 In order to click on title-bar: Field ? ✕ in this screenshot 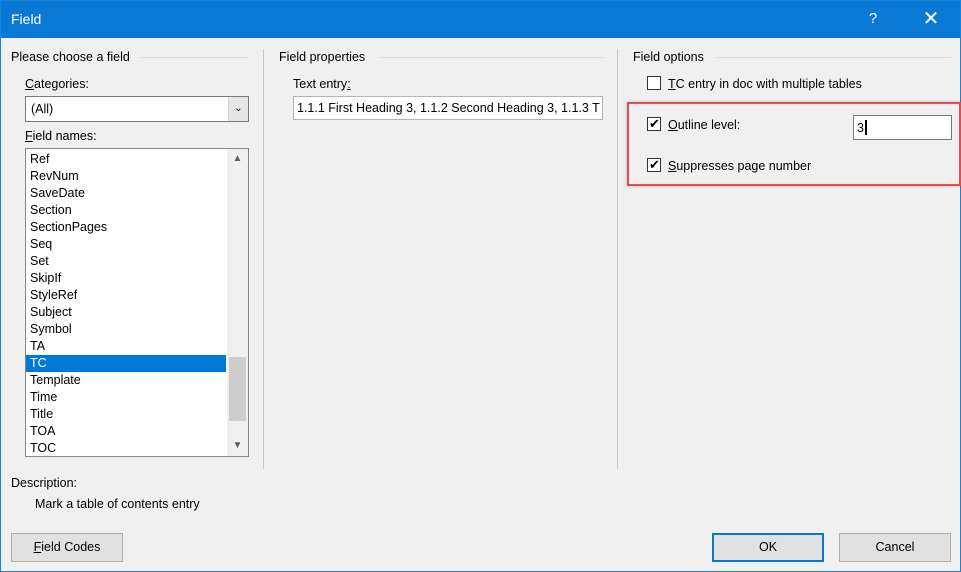, I will do `click(480, 19)`.